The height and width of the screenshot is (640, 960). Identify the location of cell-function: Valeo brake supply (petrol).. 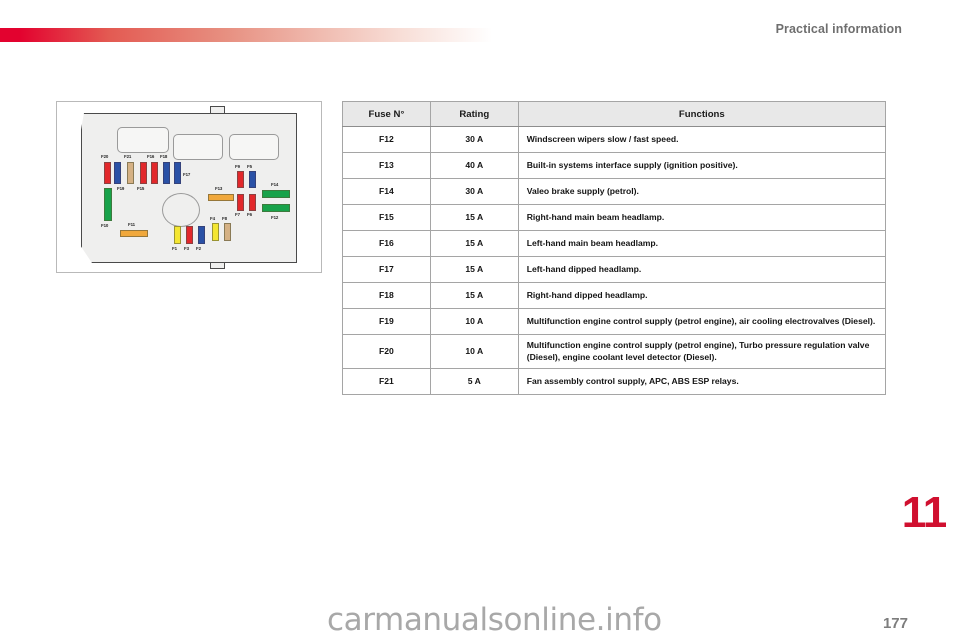
(702, 191).